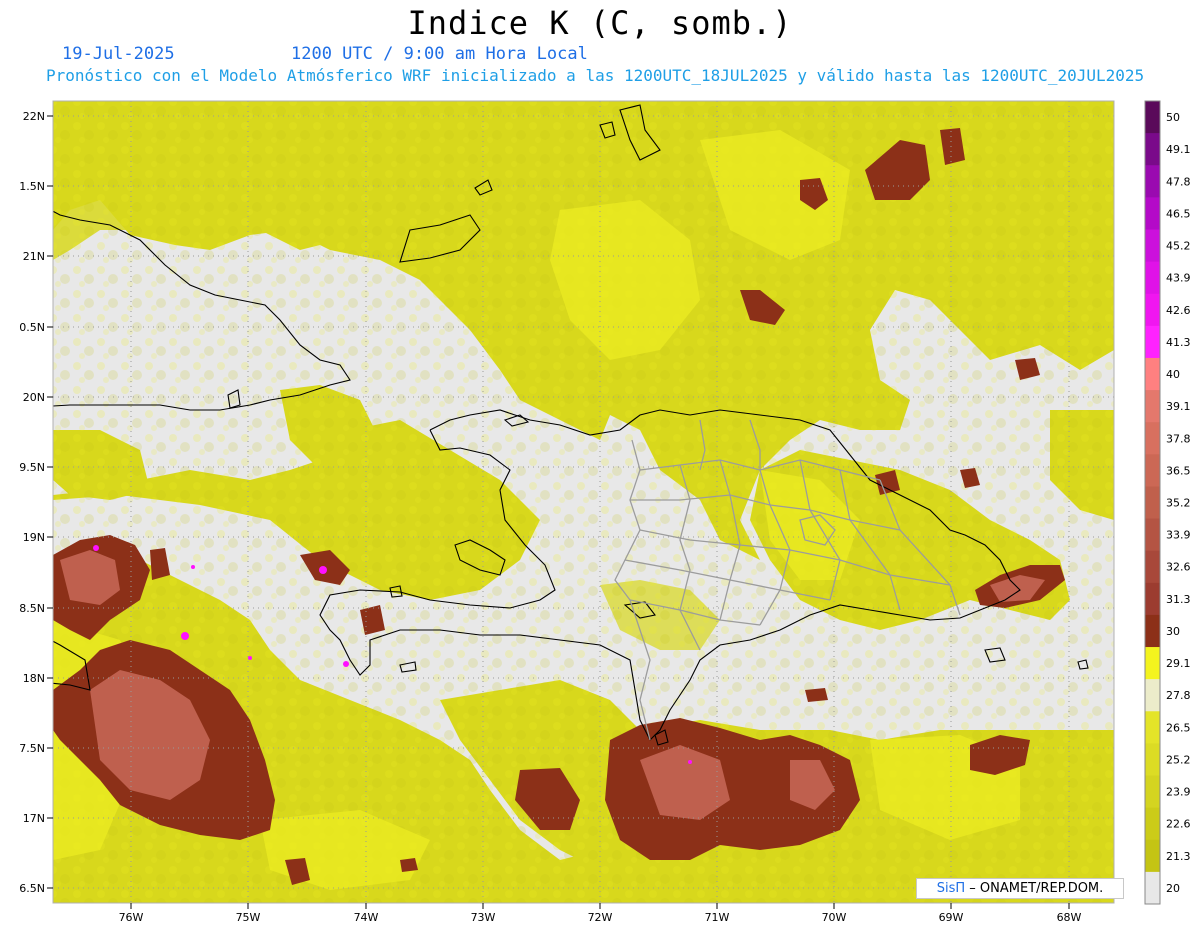  Describe the element at coordinates (1178, 759) in the screenshot. I see `colorbar-label: 25.2` at that location.